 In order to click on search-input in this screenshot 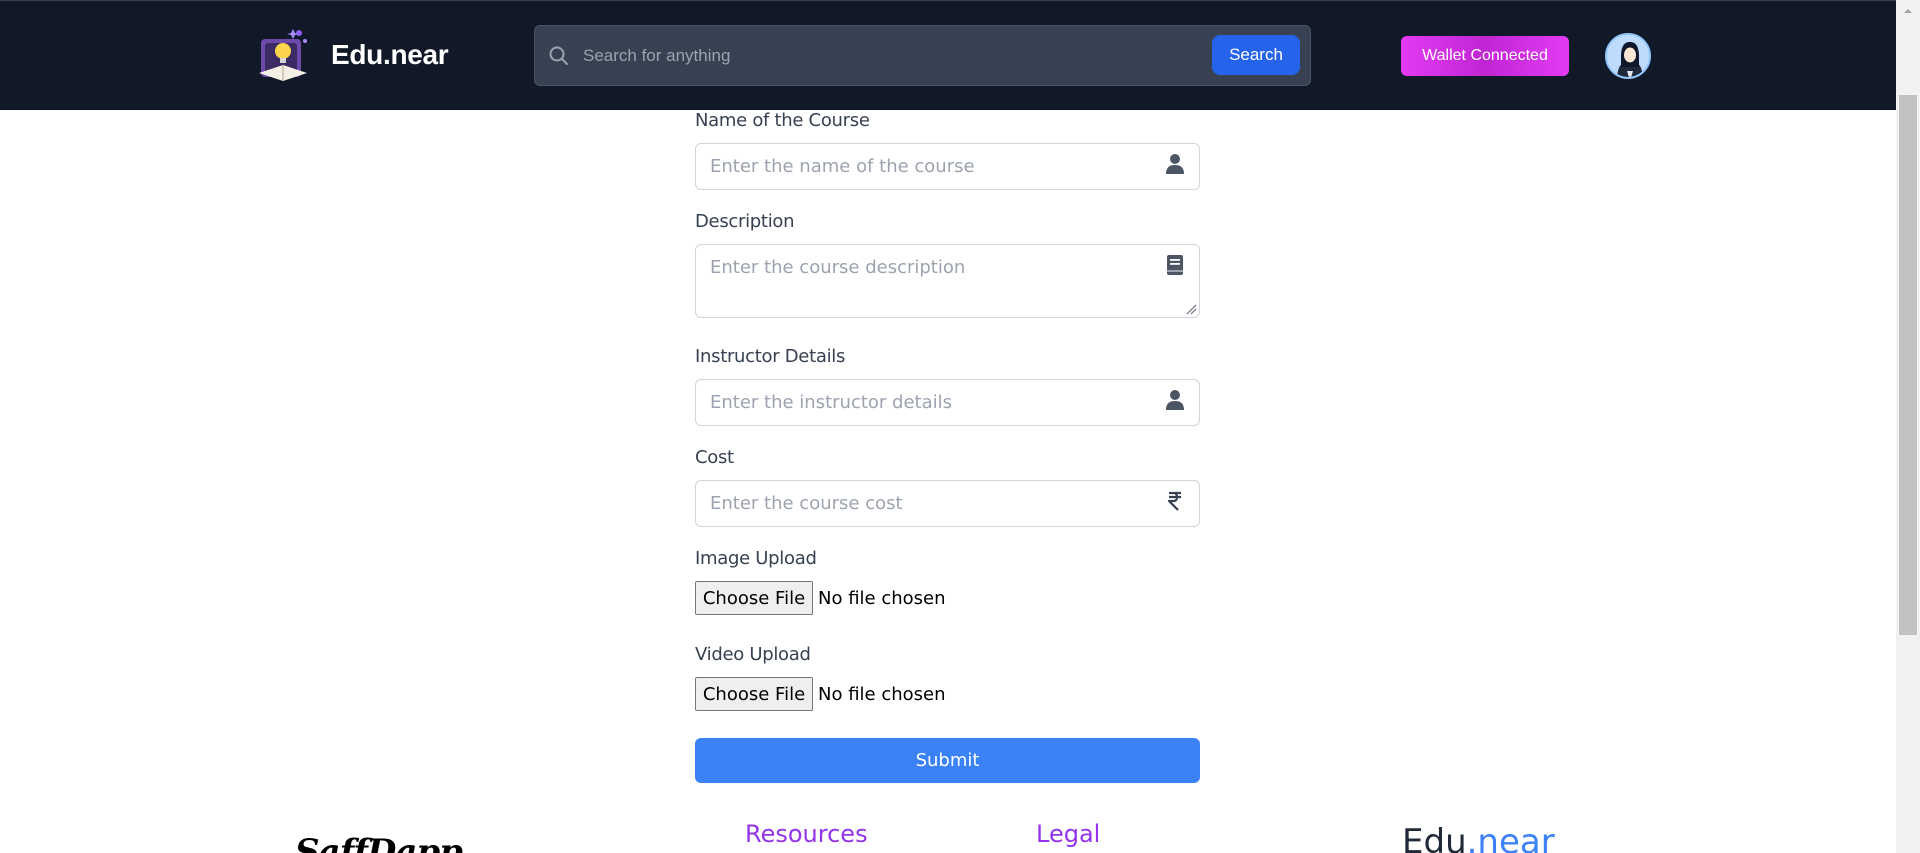, I will do `click(908, 56)`.